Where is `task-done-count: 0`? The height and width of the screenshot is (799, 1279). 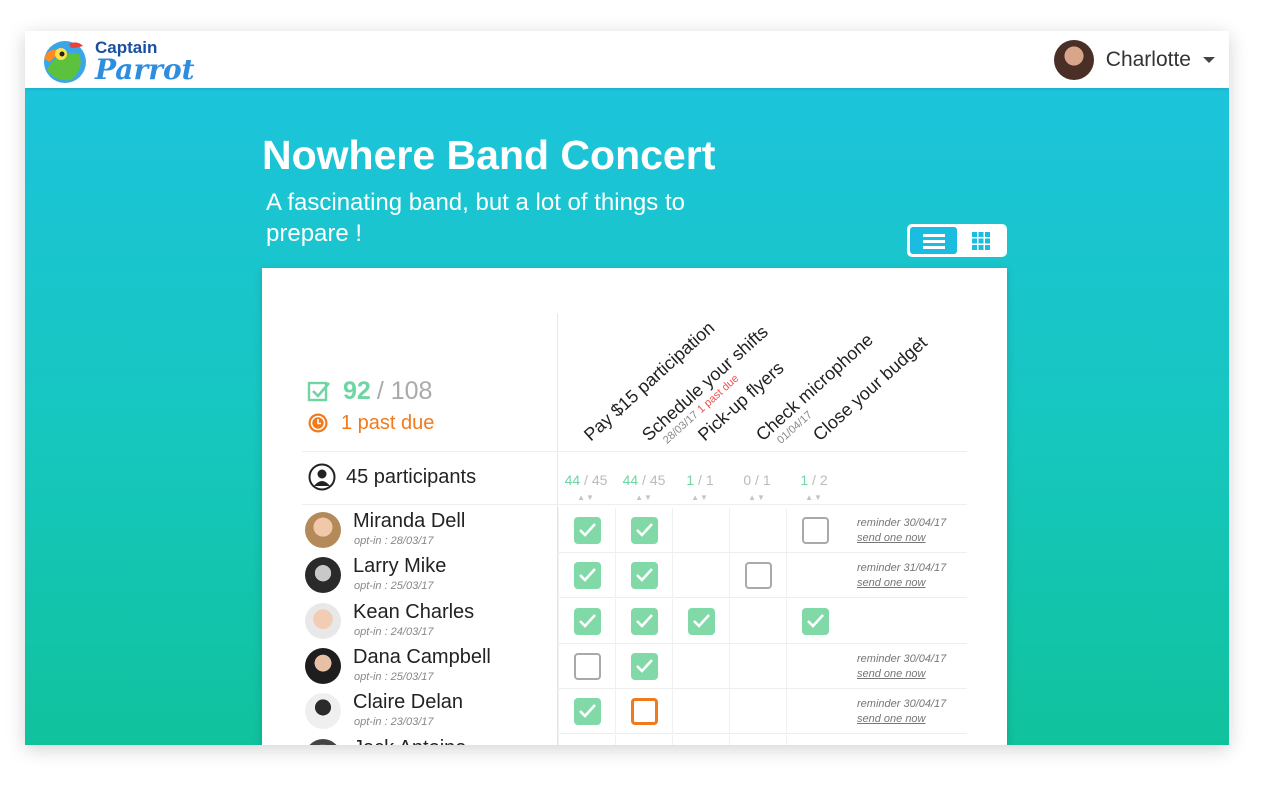 task-done-count: 0 is located at coordinates (747, 480).